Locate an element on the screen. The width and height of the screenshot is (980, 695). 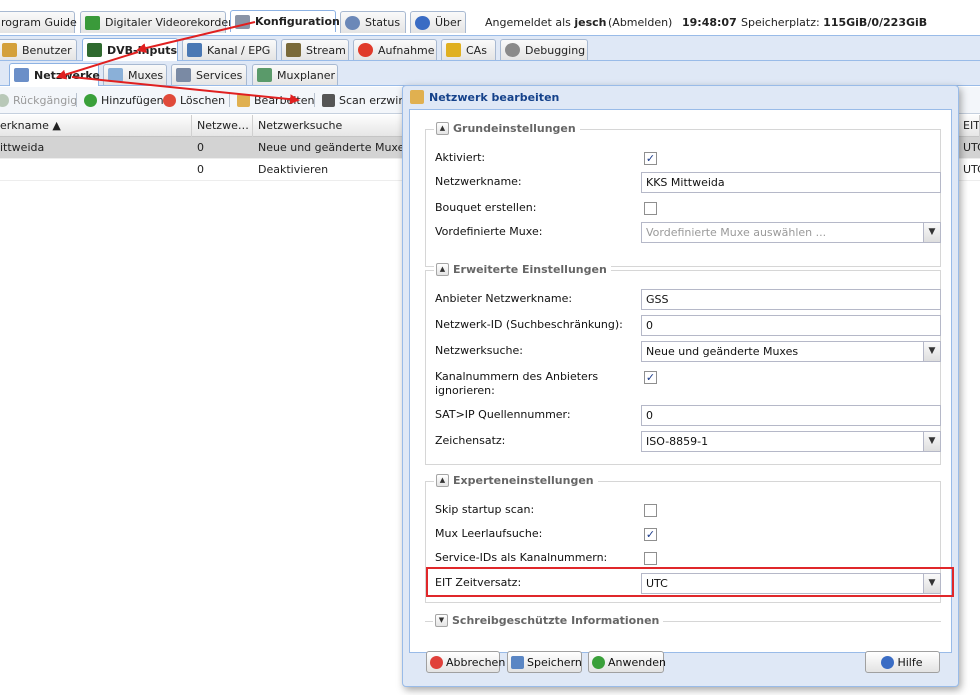
tab-about: Über is located at coordinates (438, 22).